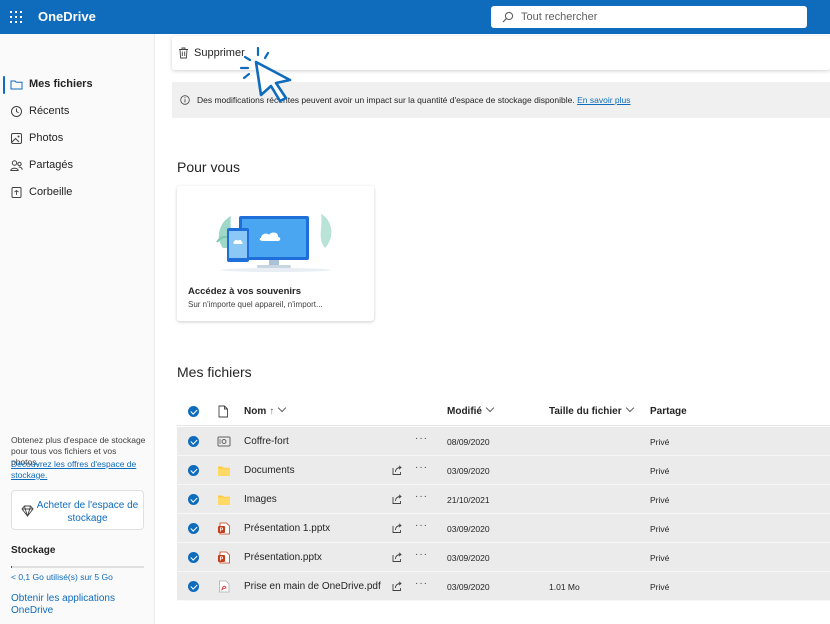  I want to click on card-title: Accédez à vos souvenirs, so click(244, 291).